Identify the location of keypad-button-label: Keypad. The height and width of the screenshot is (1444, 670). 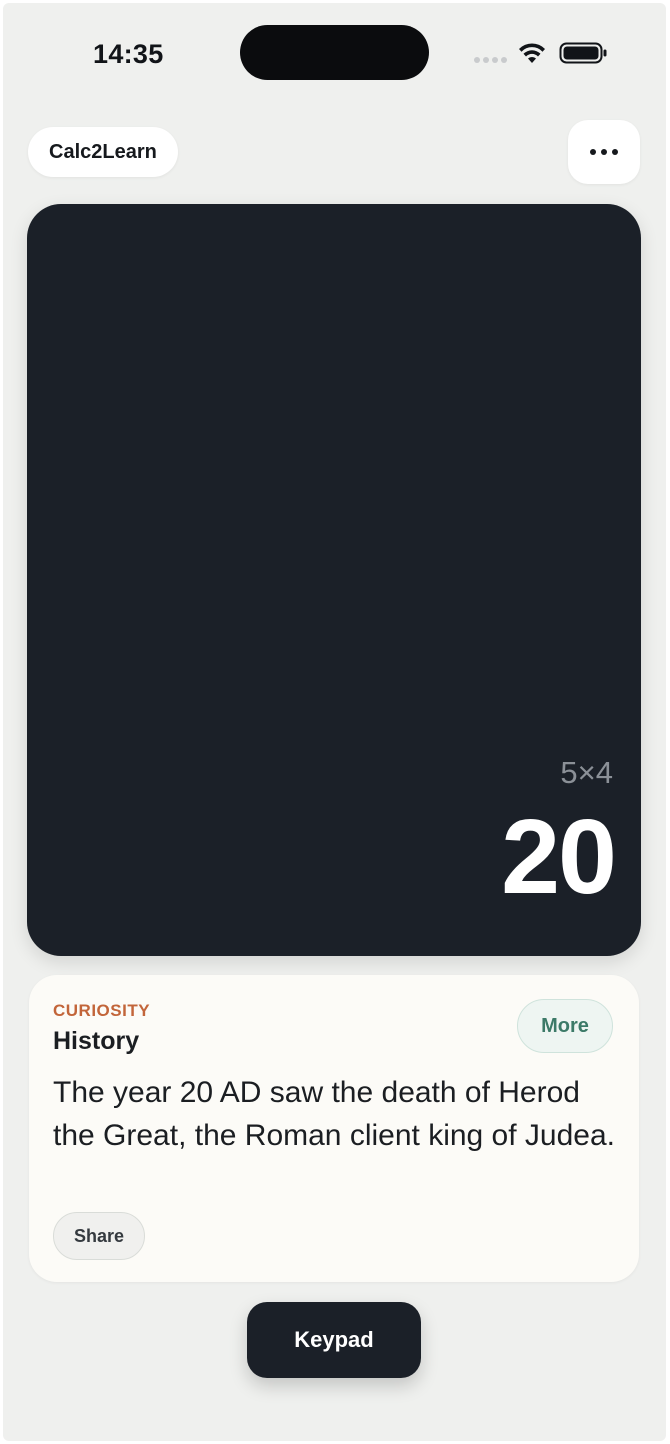
(334, 1339).